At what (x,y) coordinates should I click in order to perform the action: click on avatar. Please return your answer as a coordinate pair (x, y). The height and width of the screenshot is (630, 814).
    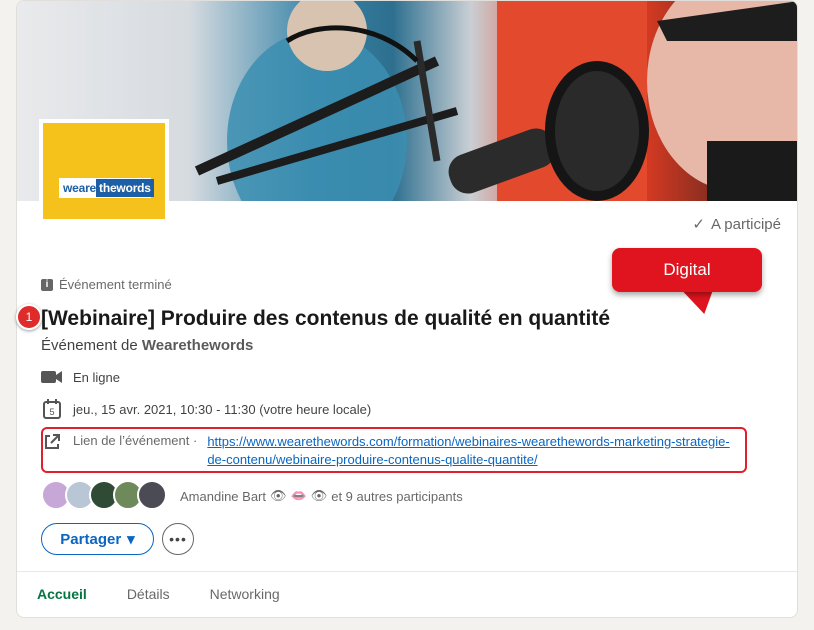
    Looking at the image, I should click on (152, 495).